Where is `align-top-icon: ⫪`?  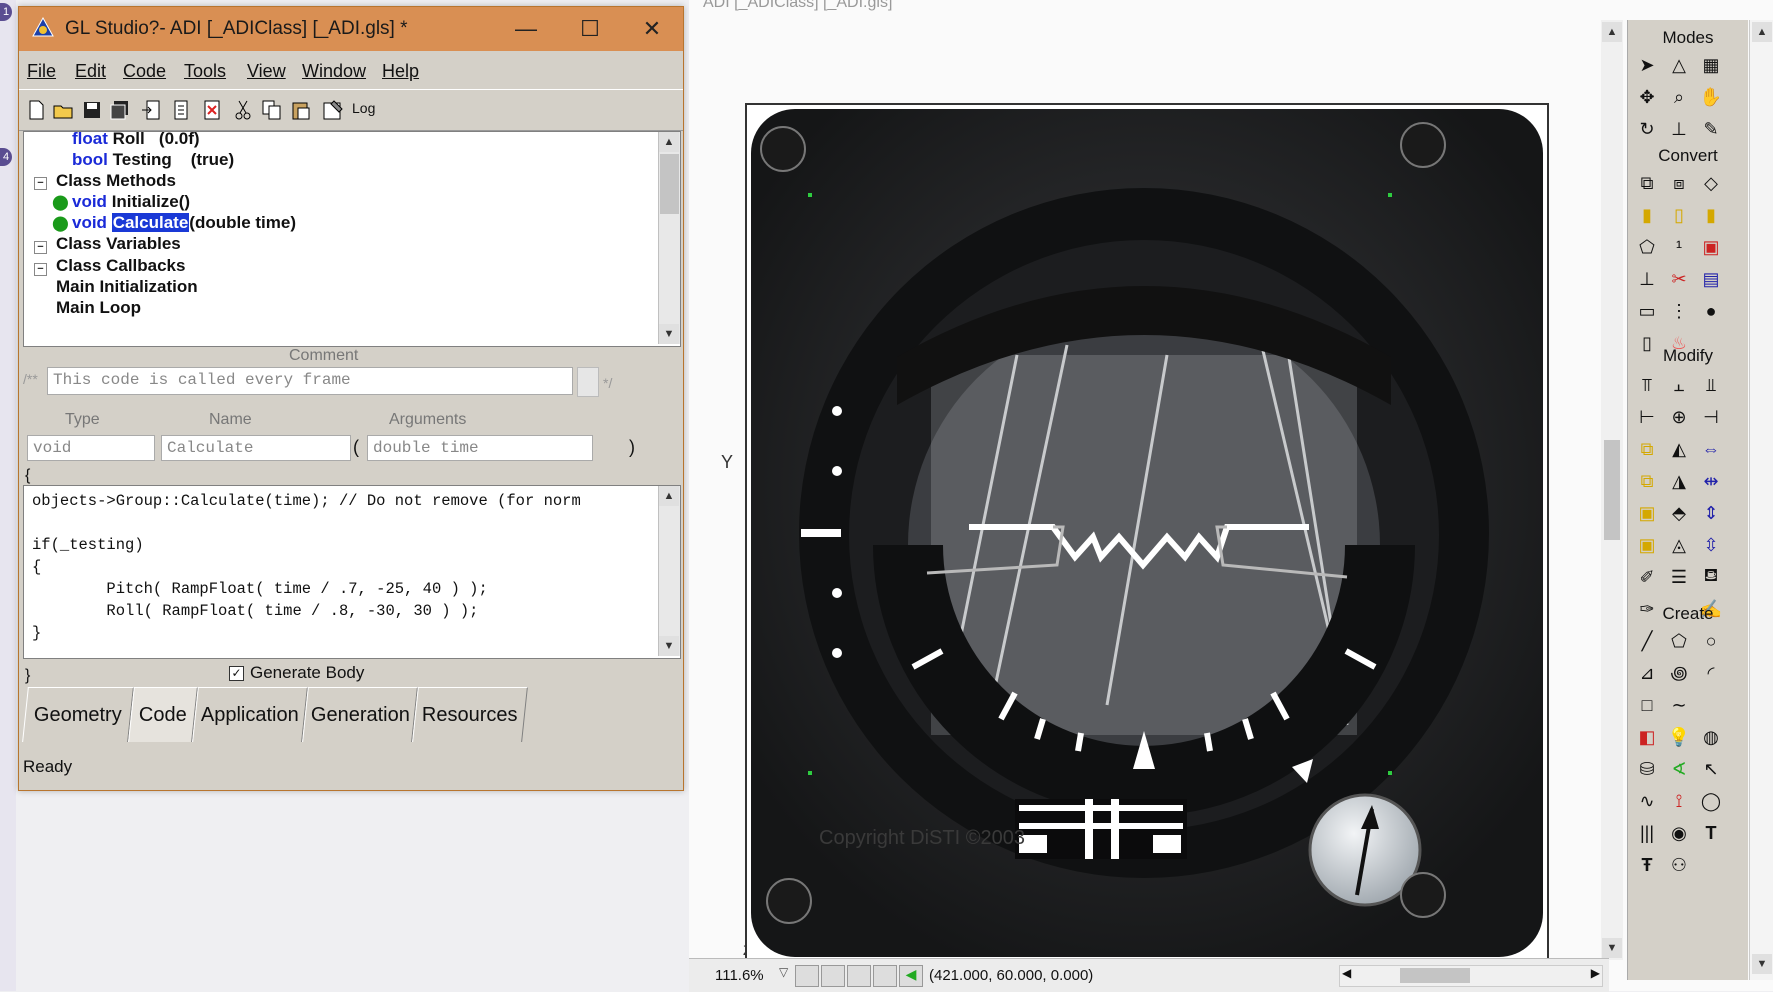 align-top-icon: ⫪ is located at coordinates (1647, 385).